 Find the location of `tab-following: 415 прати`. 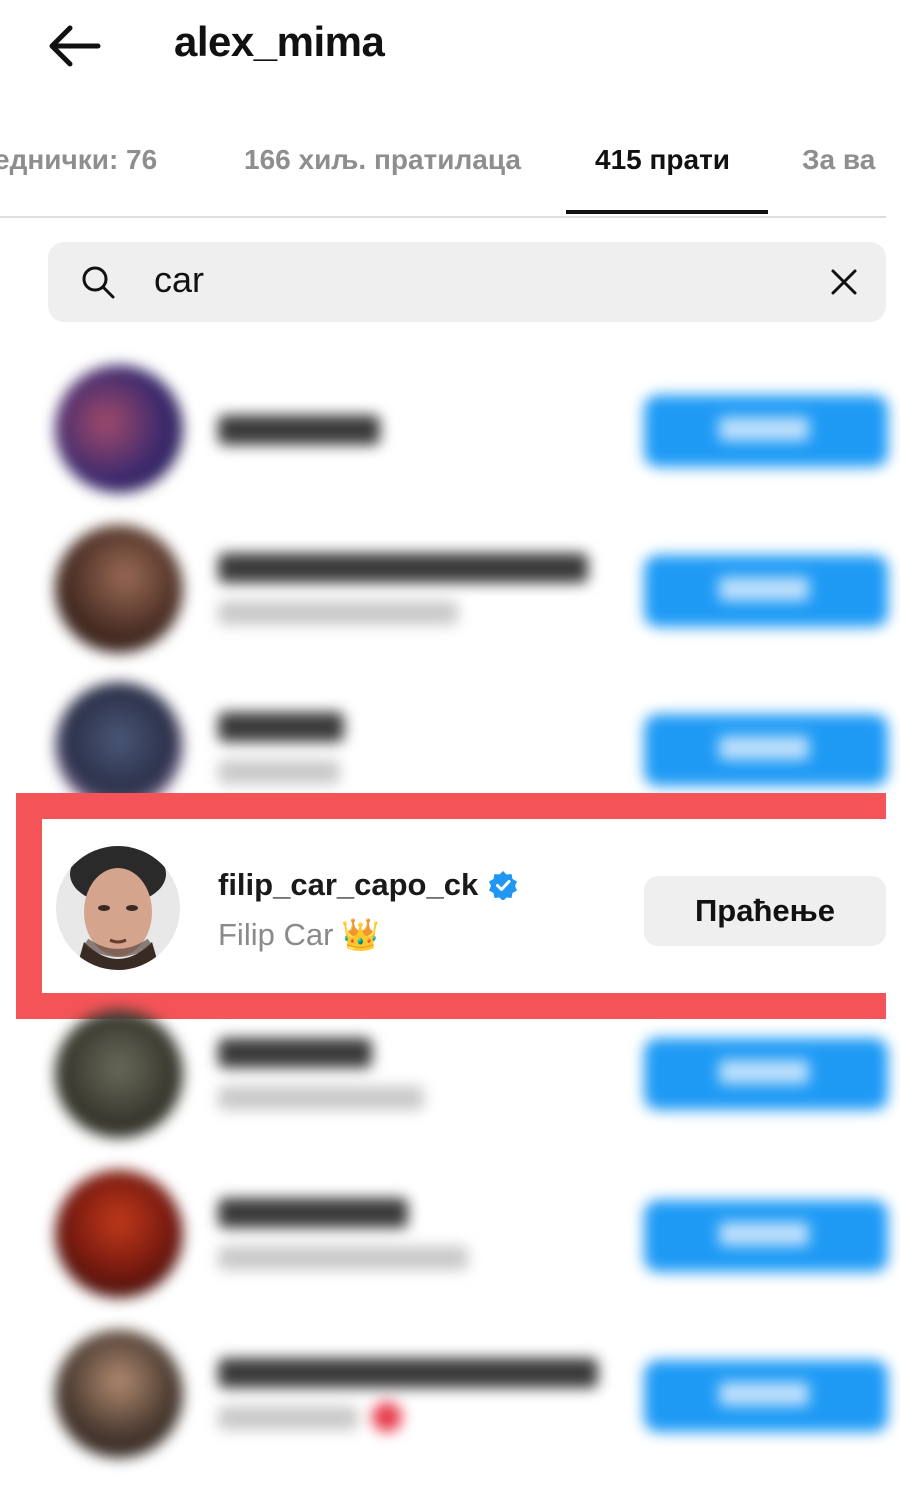

tab-following: 415 прати is located at coordinates (662, 160).